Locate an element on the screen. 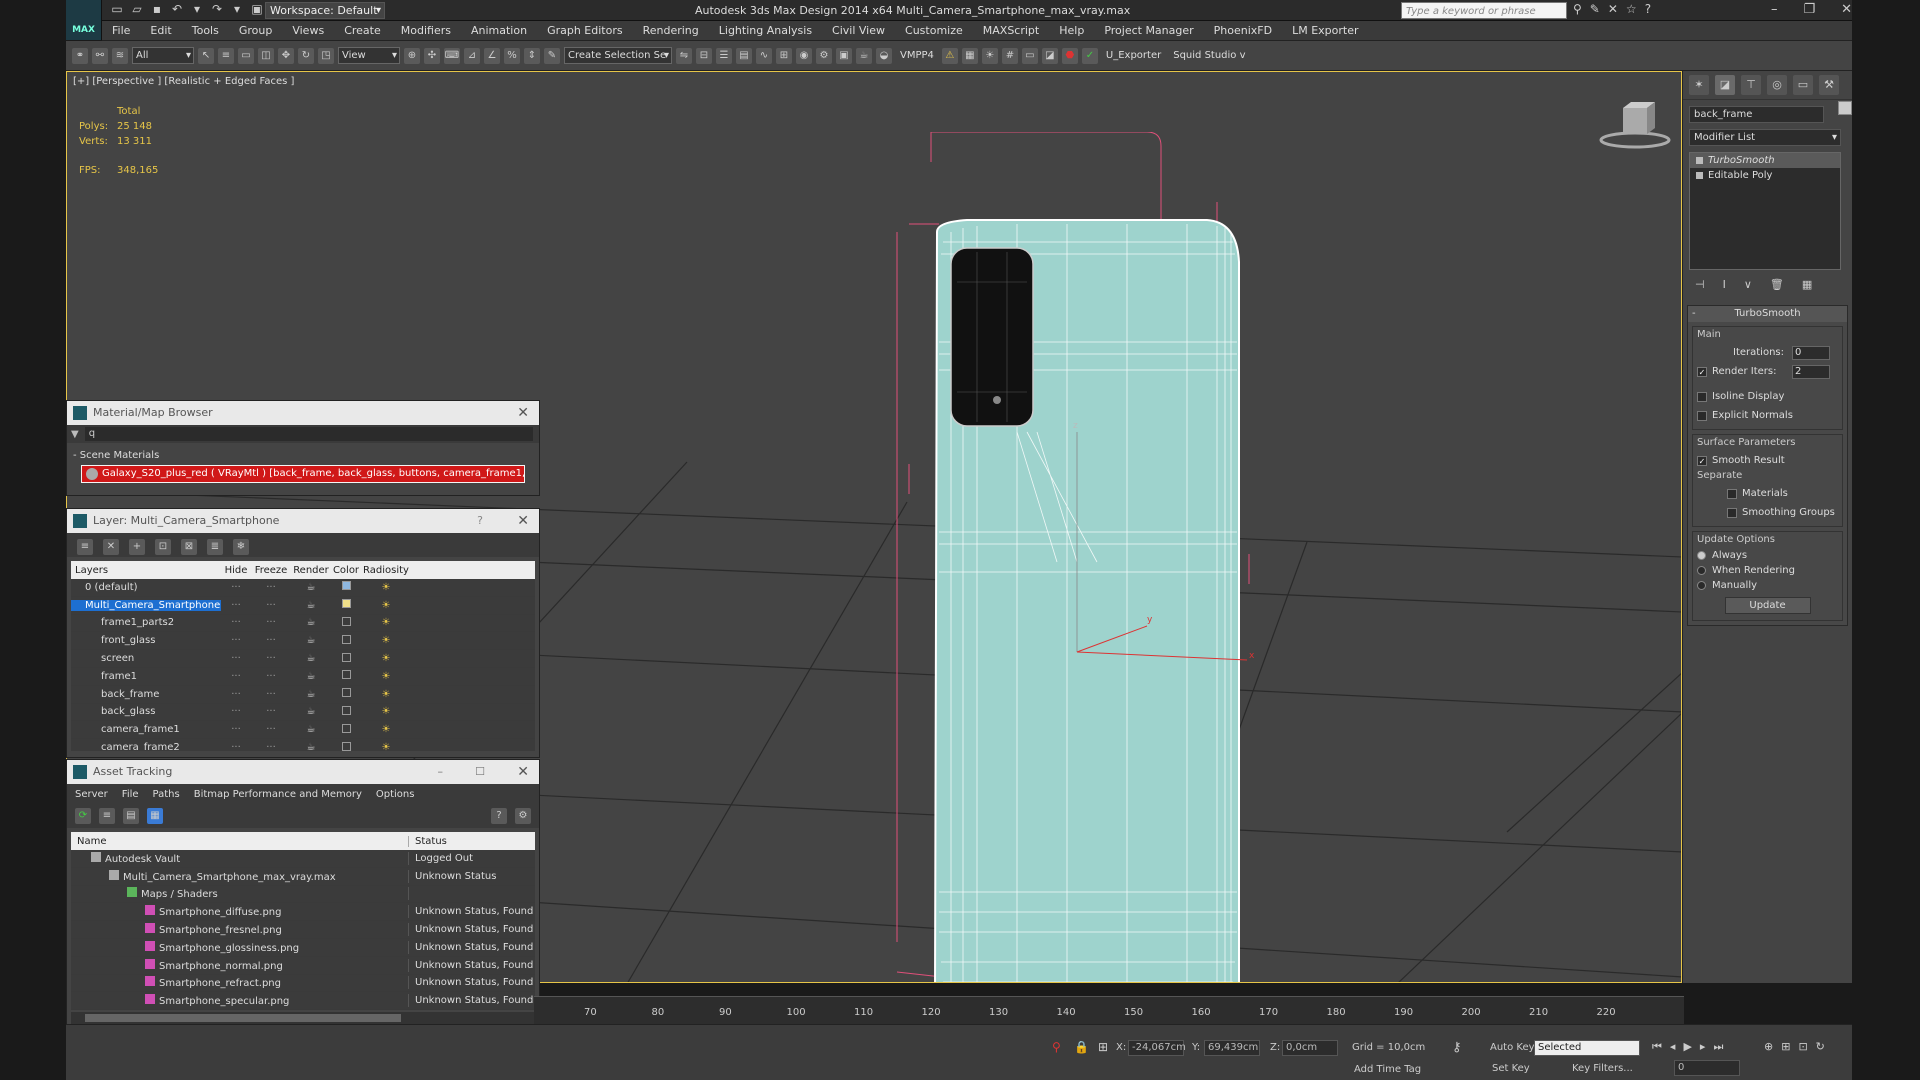 This screenshot has height=1080, width=1920. show-end-result-icon: Ⅰ is located at coordinates (1724, 284).